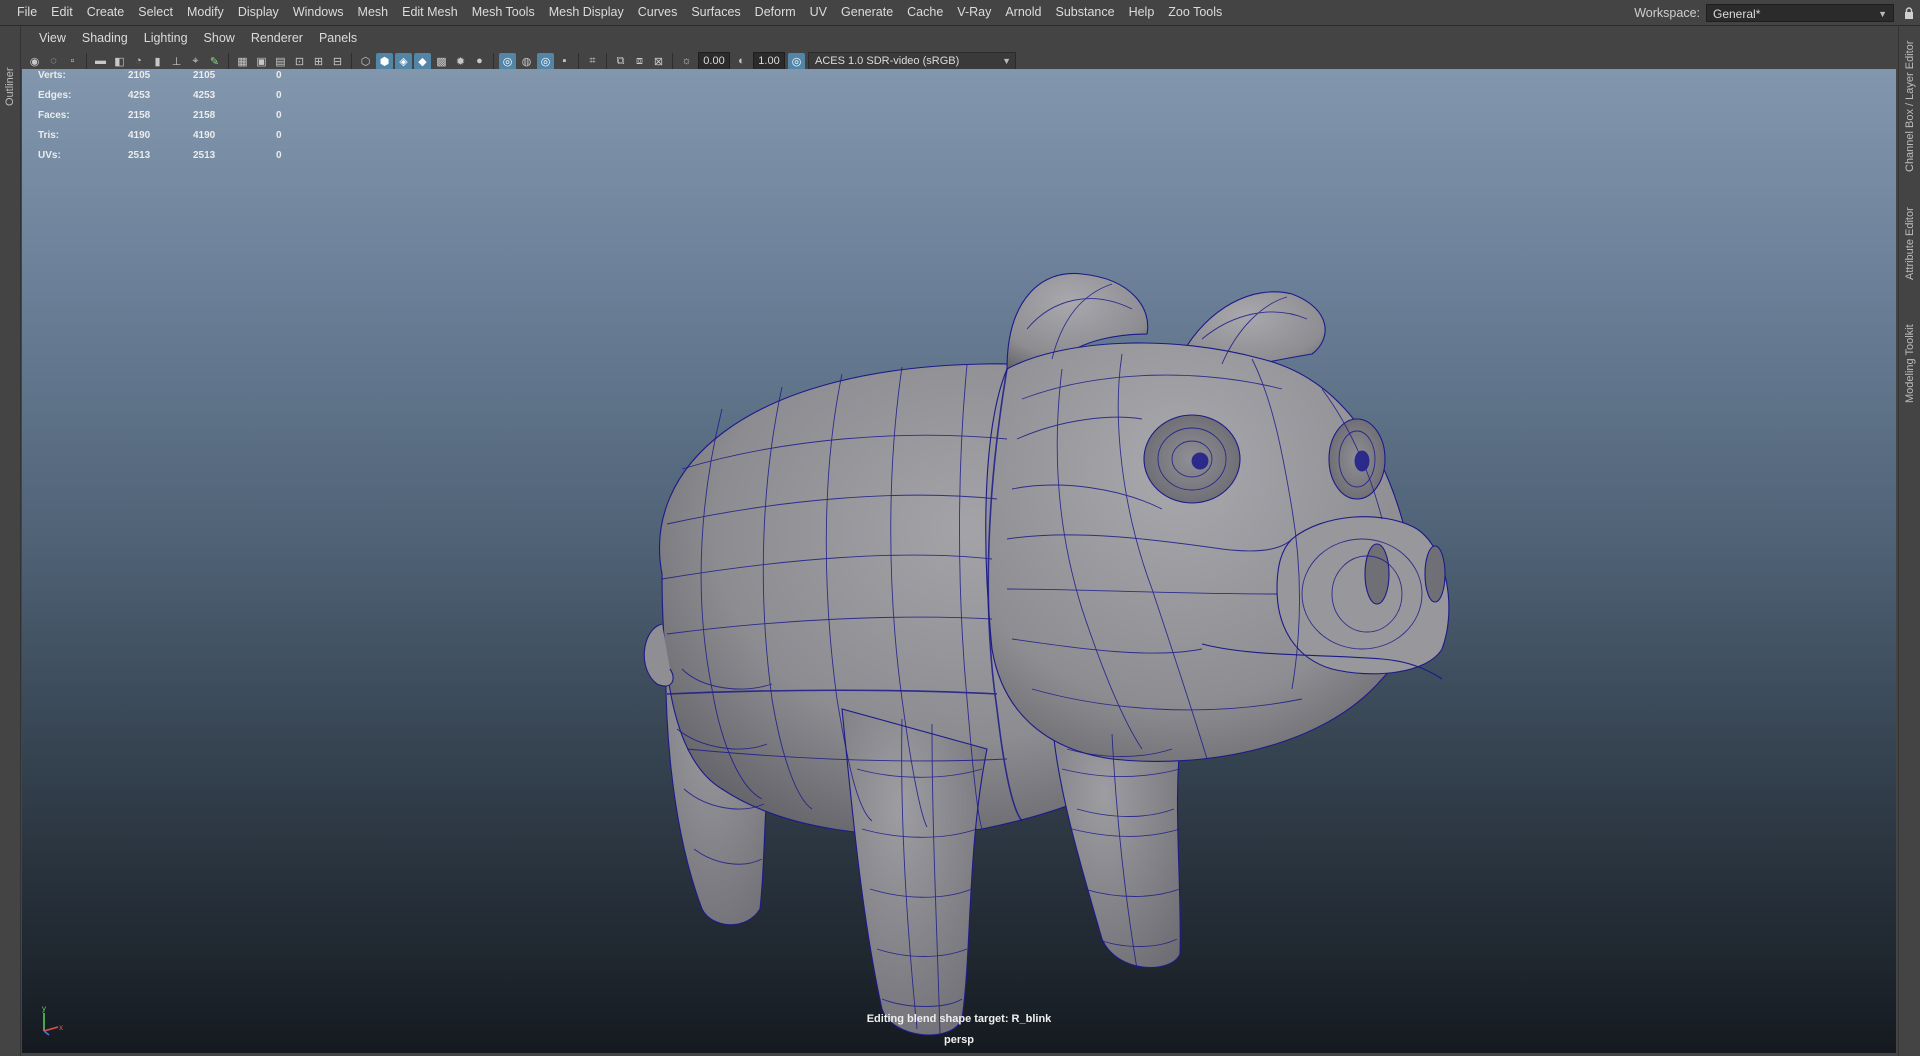 The height and width of the screenshot is (1056, 1920). I want to click on xray-icon: ◎, so click(507, 61).